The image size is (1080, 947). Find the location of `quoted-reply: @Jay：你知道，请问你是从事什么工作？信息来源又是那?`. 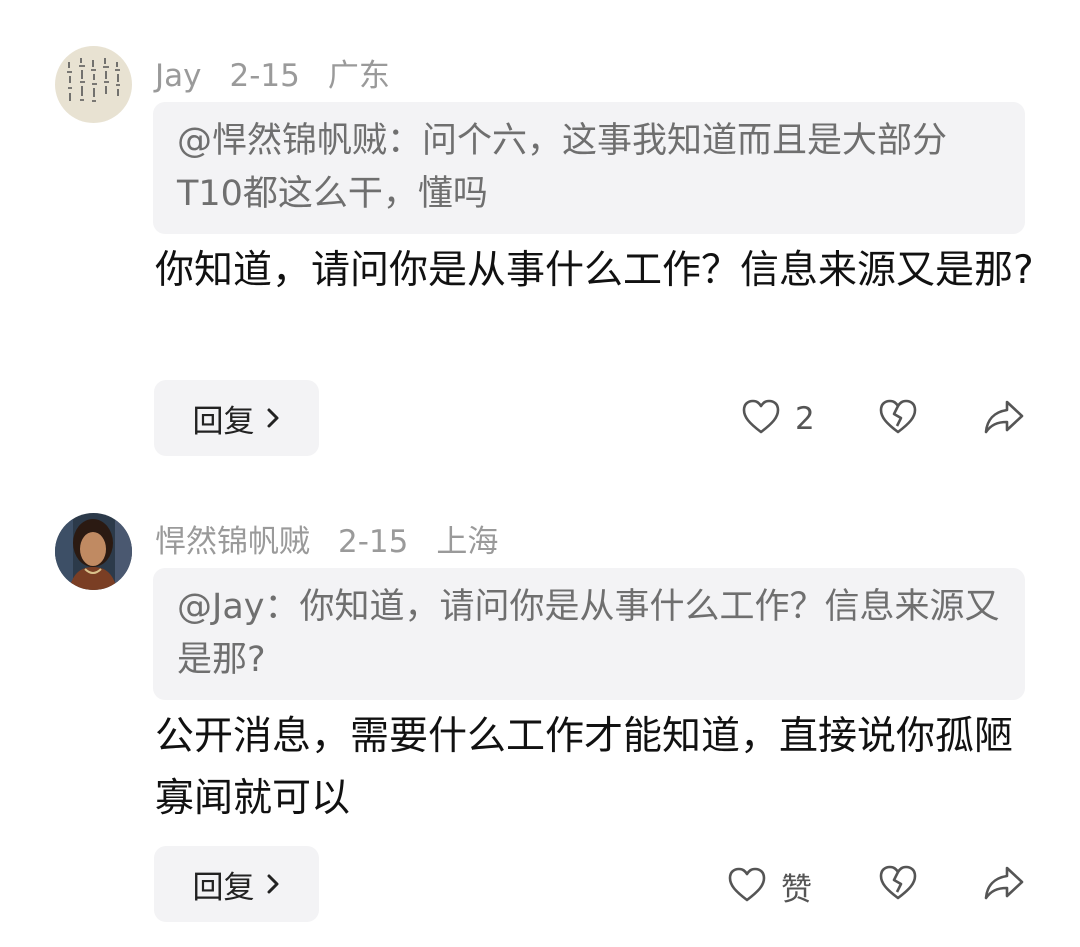

quoted-reply: @Jay：你知道，请问你是从事什么工作？信息来源又是那? is located at coordinates (589, 634).